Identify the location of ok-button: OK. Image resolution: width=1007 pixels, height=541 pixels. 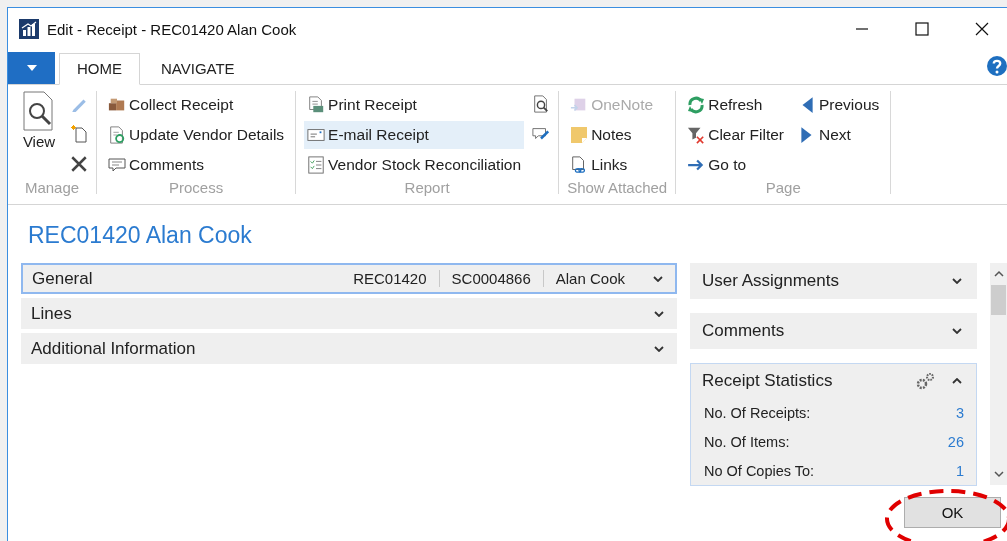
(952, 512).